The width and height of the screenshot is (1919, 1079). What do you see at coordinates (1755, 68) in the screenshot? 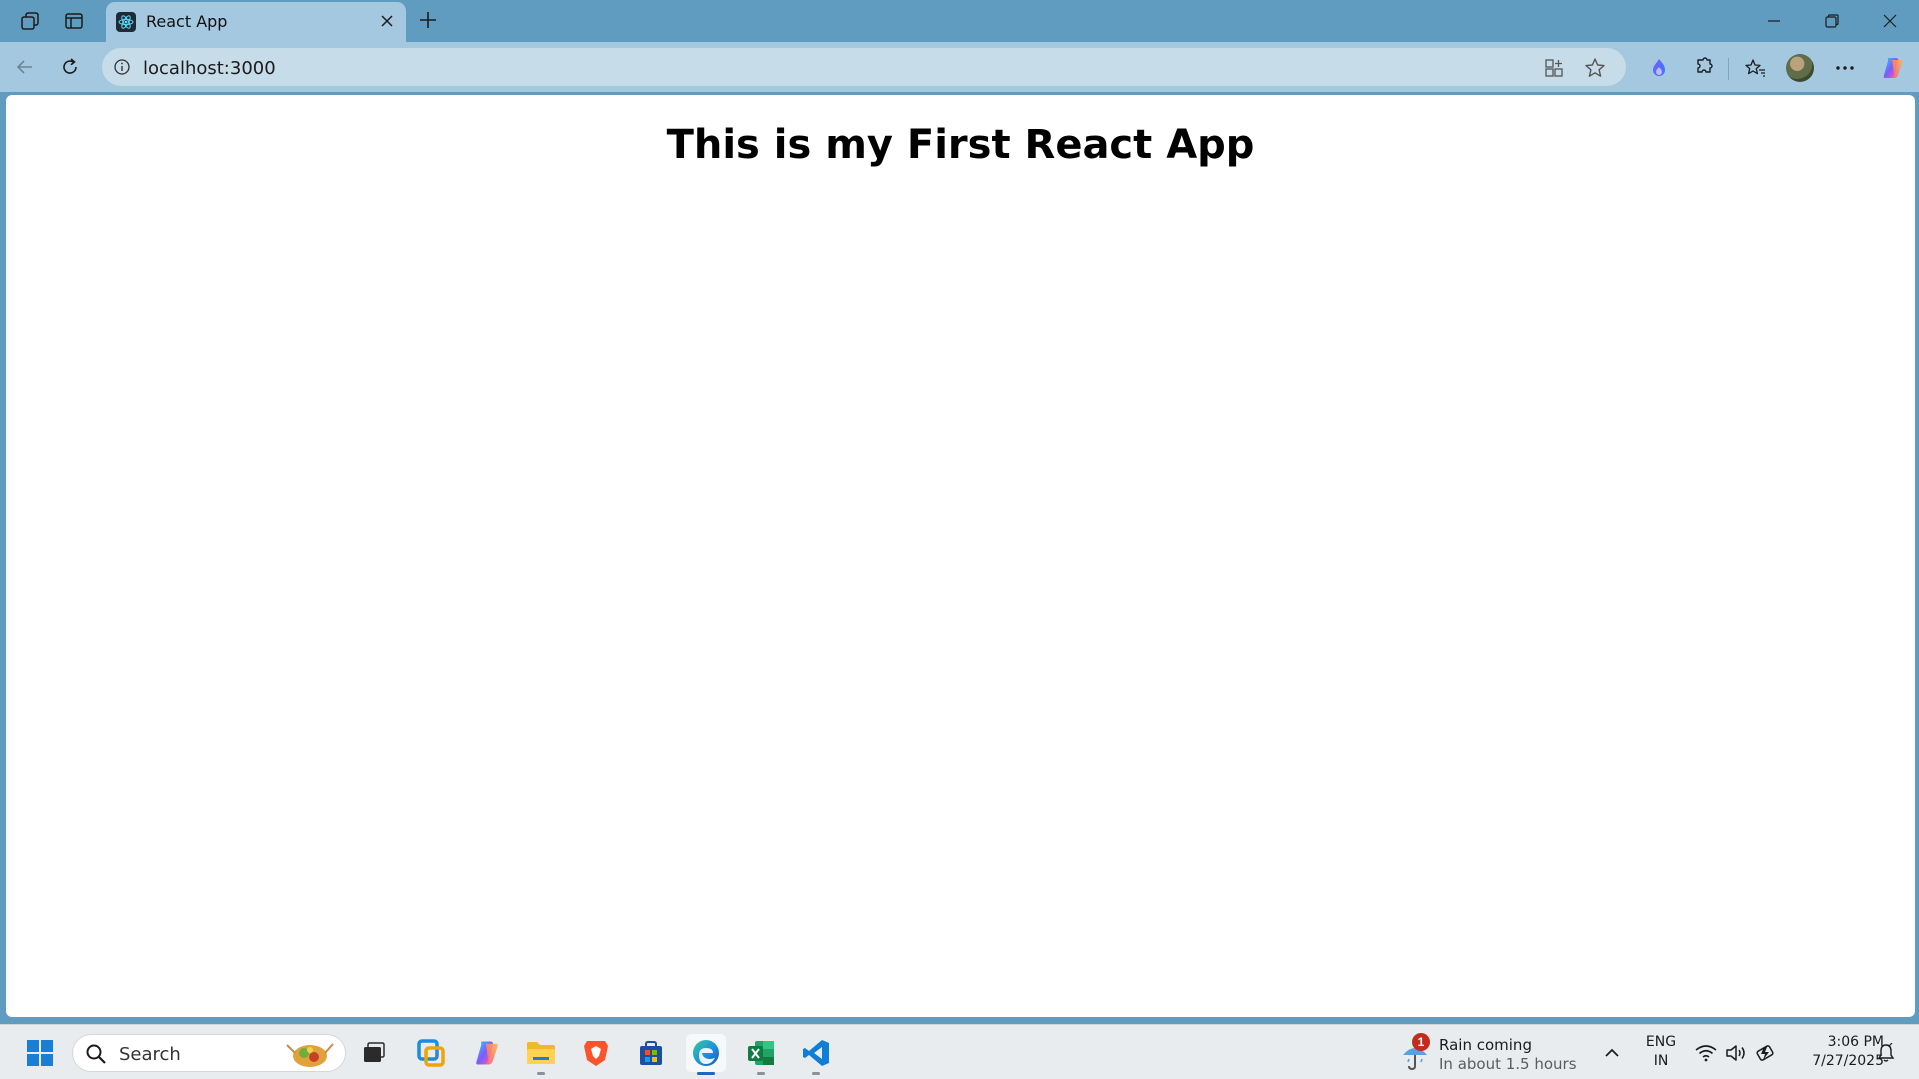
I see `favorites-icon` at bounding box center [1755, 68].